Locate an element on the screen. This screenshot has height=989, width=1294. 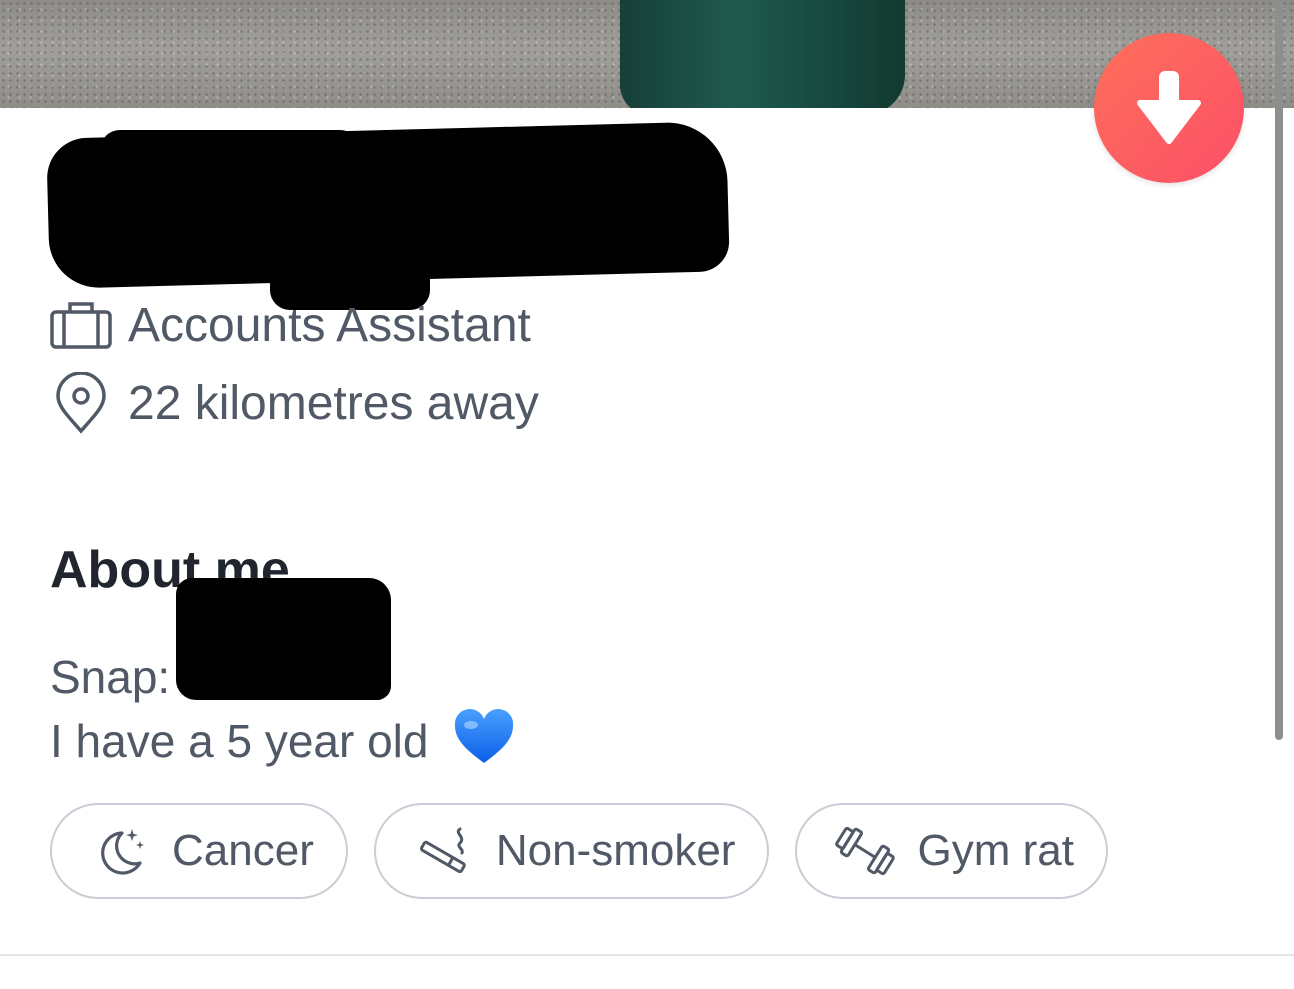
briefcase-icon is located at coordinates (81, 325).